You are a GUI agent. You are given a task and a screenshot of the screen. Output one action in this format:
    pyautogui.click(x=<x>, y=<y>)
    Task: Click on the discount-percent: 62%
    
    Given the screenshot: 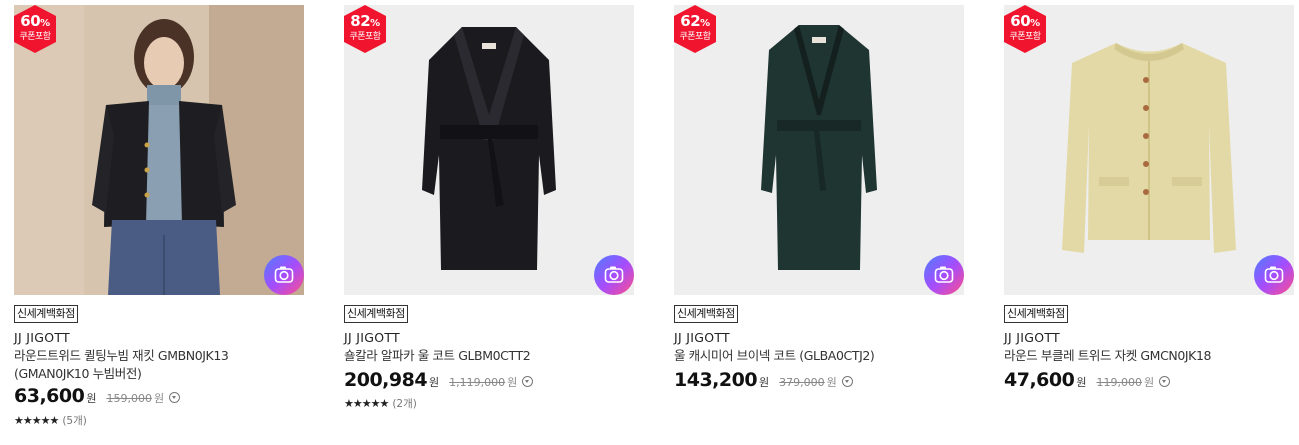 What is the action you would take?
    pyautogui.click(x=695, y=21)
    